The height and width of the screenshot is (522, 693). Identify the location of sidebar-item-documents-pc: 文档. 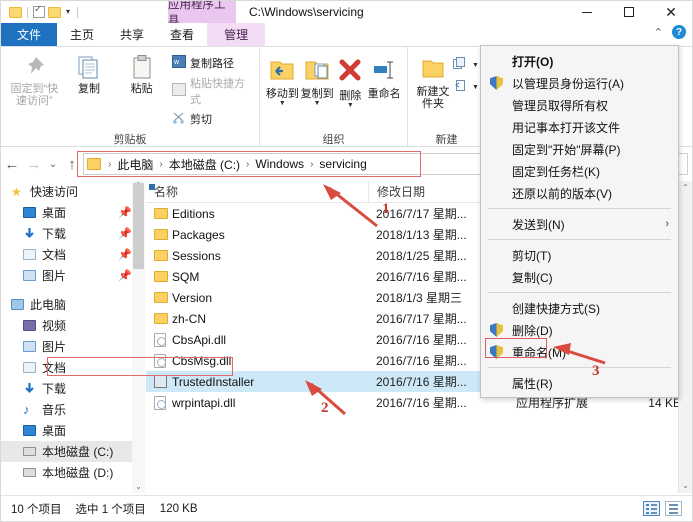
(72, 367).